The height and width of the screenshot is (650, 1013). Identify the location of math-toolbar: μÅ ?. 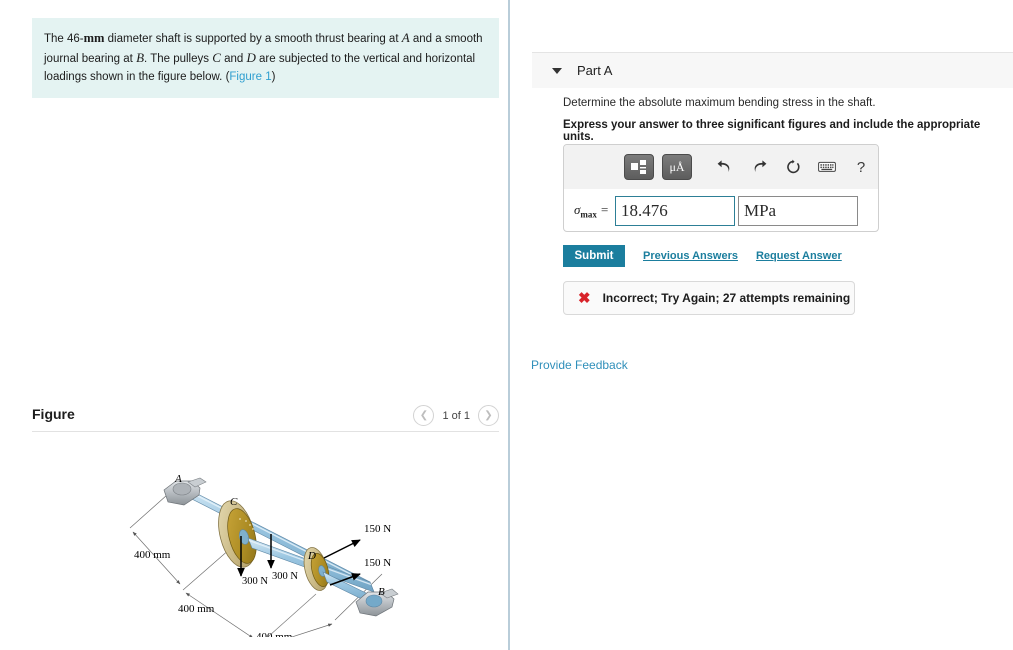
(721, 167).